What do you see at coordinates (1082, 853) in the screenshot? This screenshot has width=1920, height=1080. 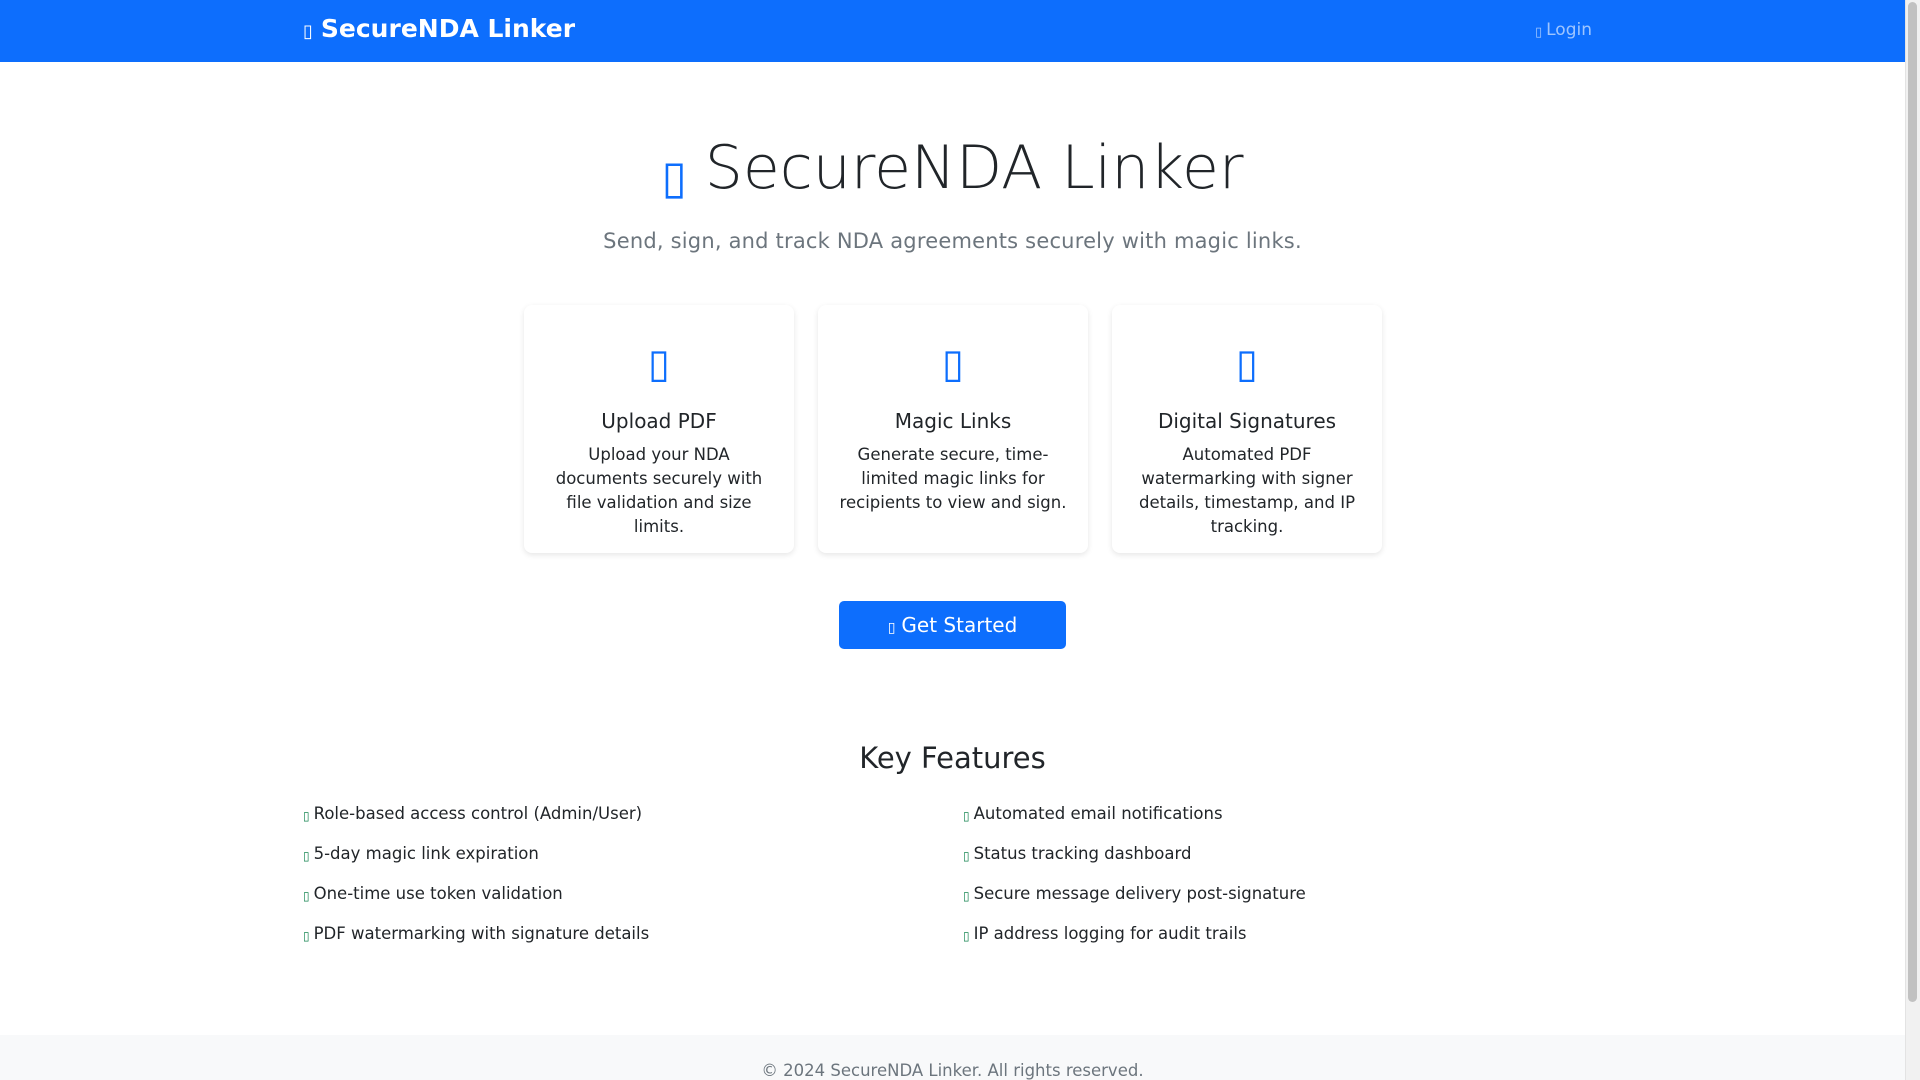 I see `feature-text: Status tracking dashboard` at bounding box center [1082, 853].